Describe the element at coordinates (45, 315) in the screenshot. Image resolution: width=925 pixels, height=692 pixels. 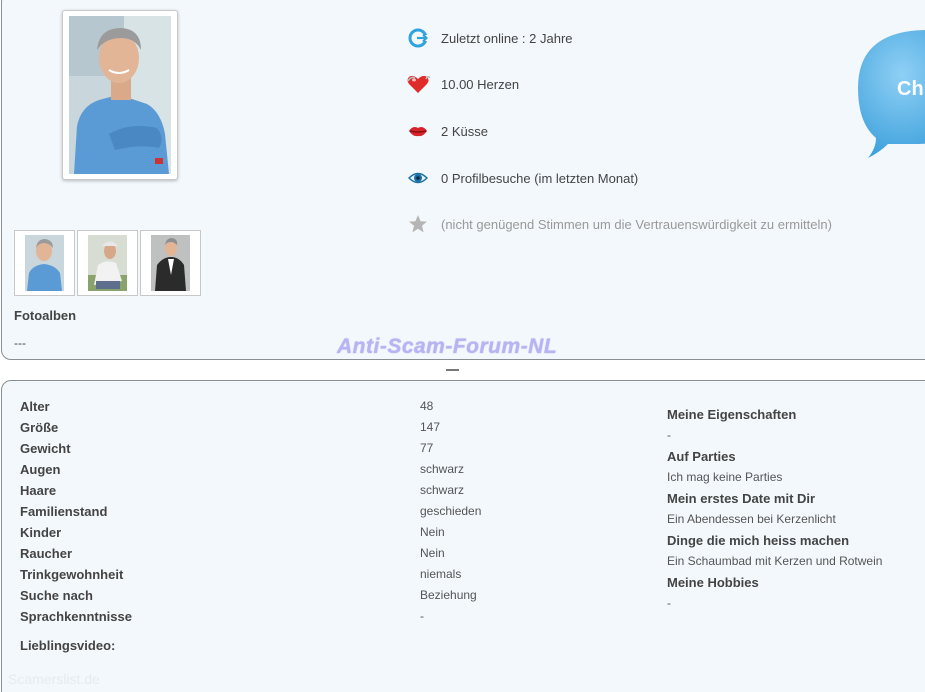
I see `fotoalben-label: Fotoalben` at that location.